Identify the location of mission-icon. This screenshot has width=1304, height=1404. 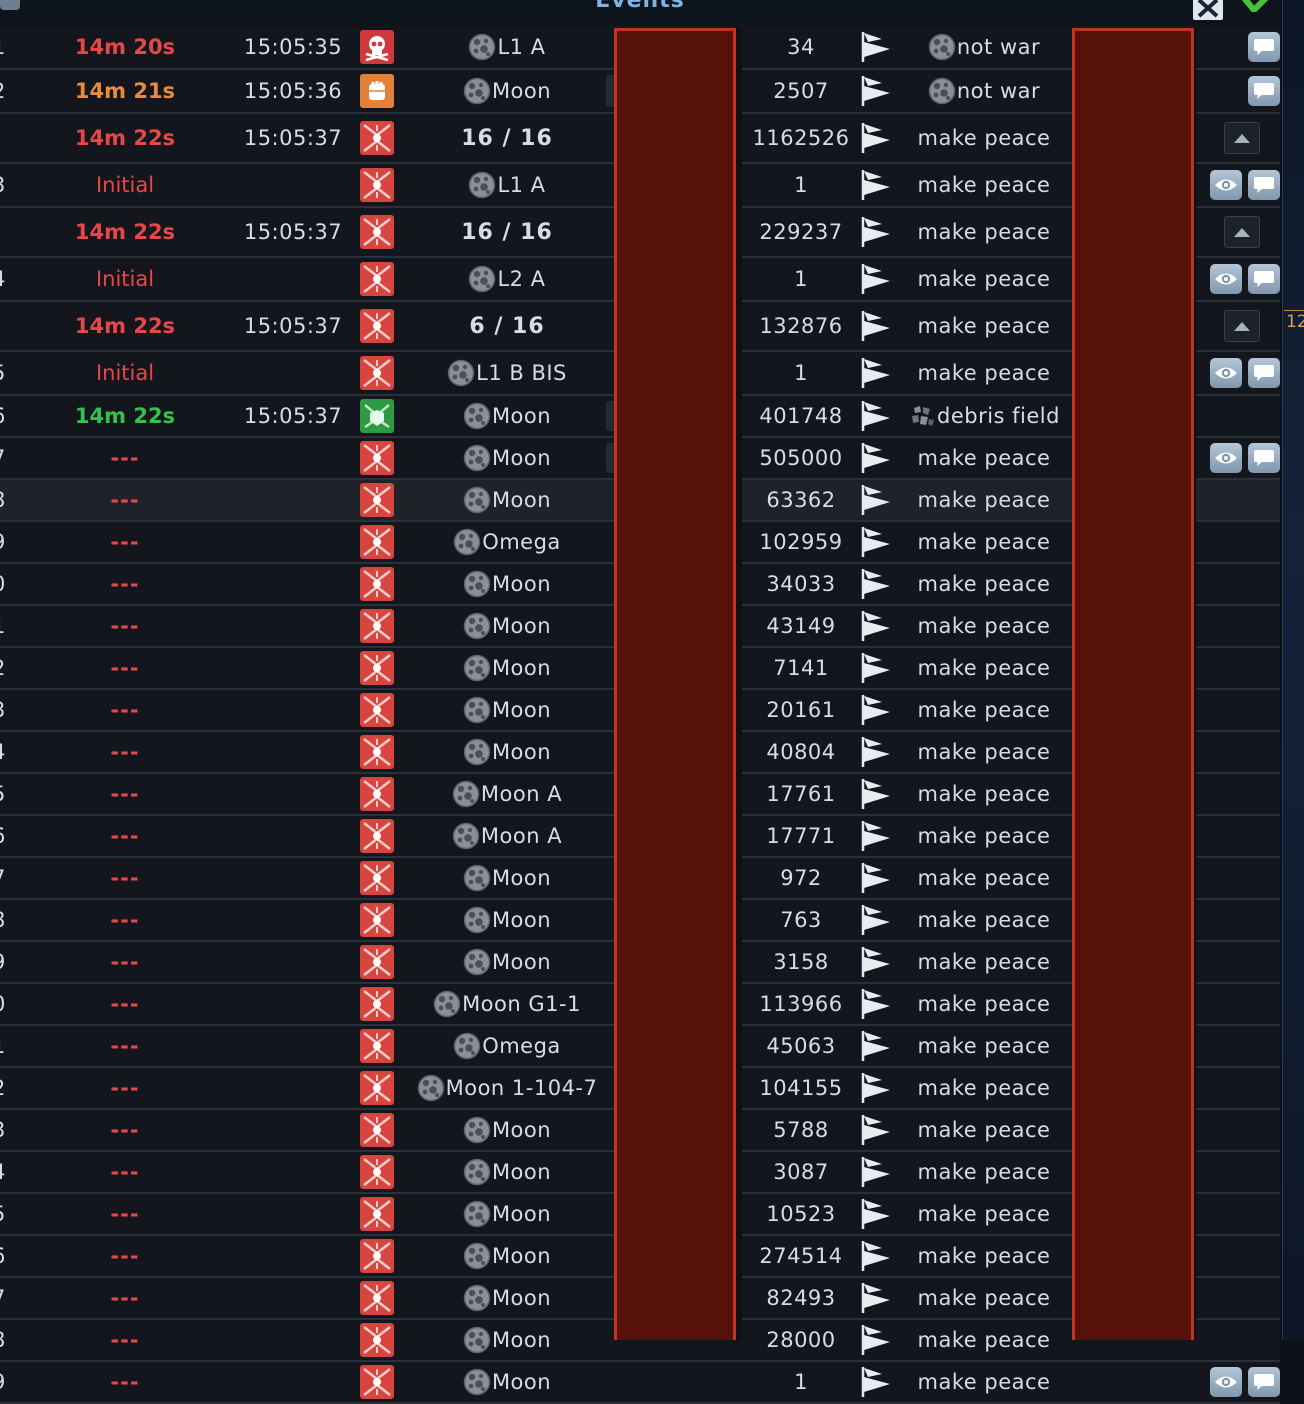
(377, 794).